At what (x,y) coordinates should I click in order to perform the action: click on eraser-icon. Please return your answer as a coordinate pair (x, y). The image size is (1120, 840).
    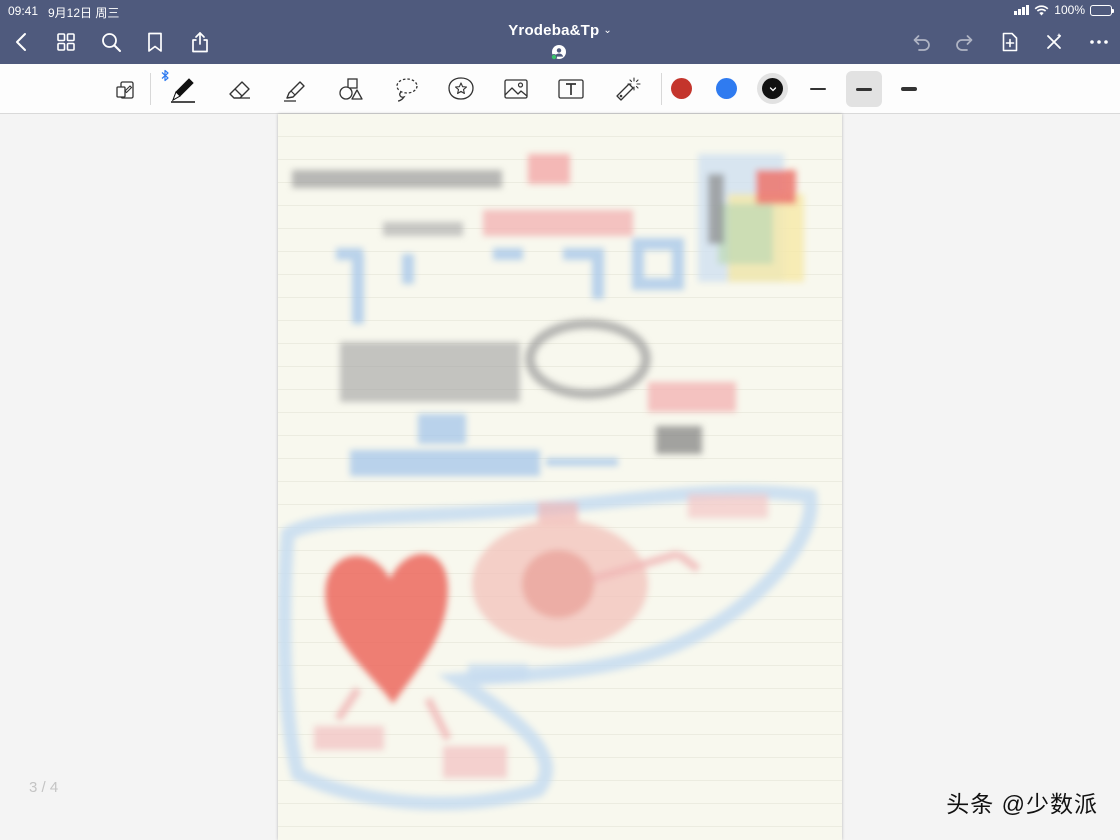
    Looking at the image, I should click on (239, 90).